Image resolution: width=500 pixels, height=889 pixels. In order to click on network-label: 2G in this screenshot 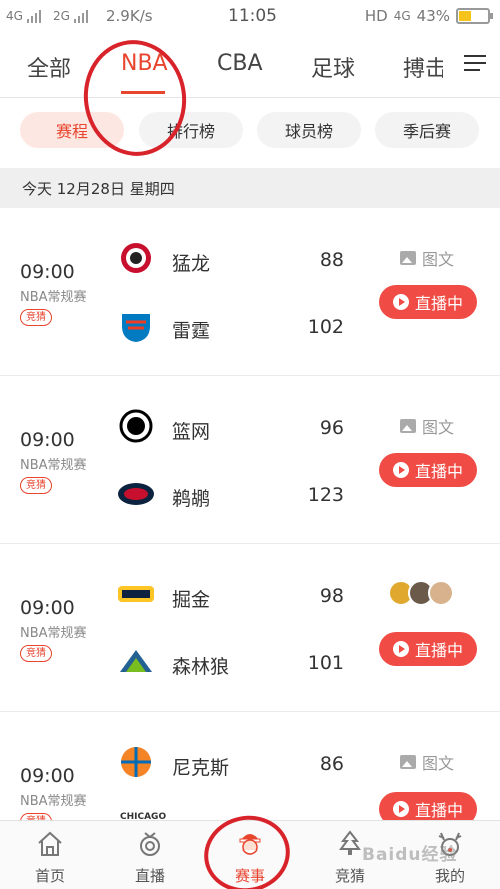, I will do `click(61, 16)`.